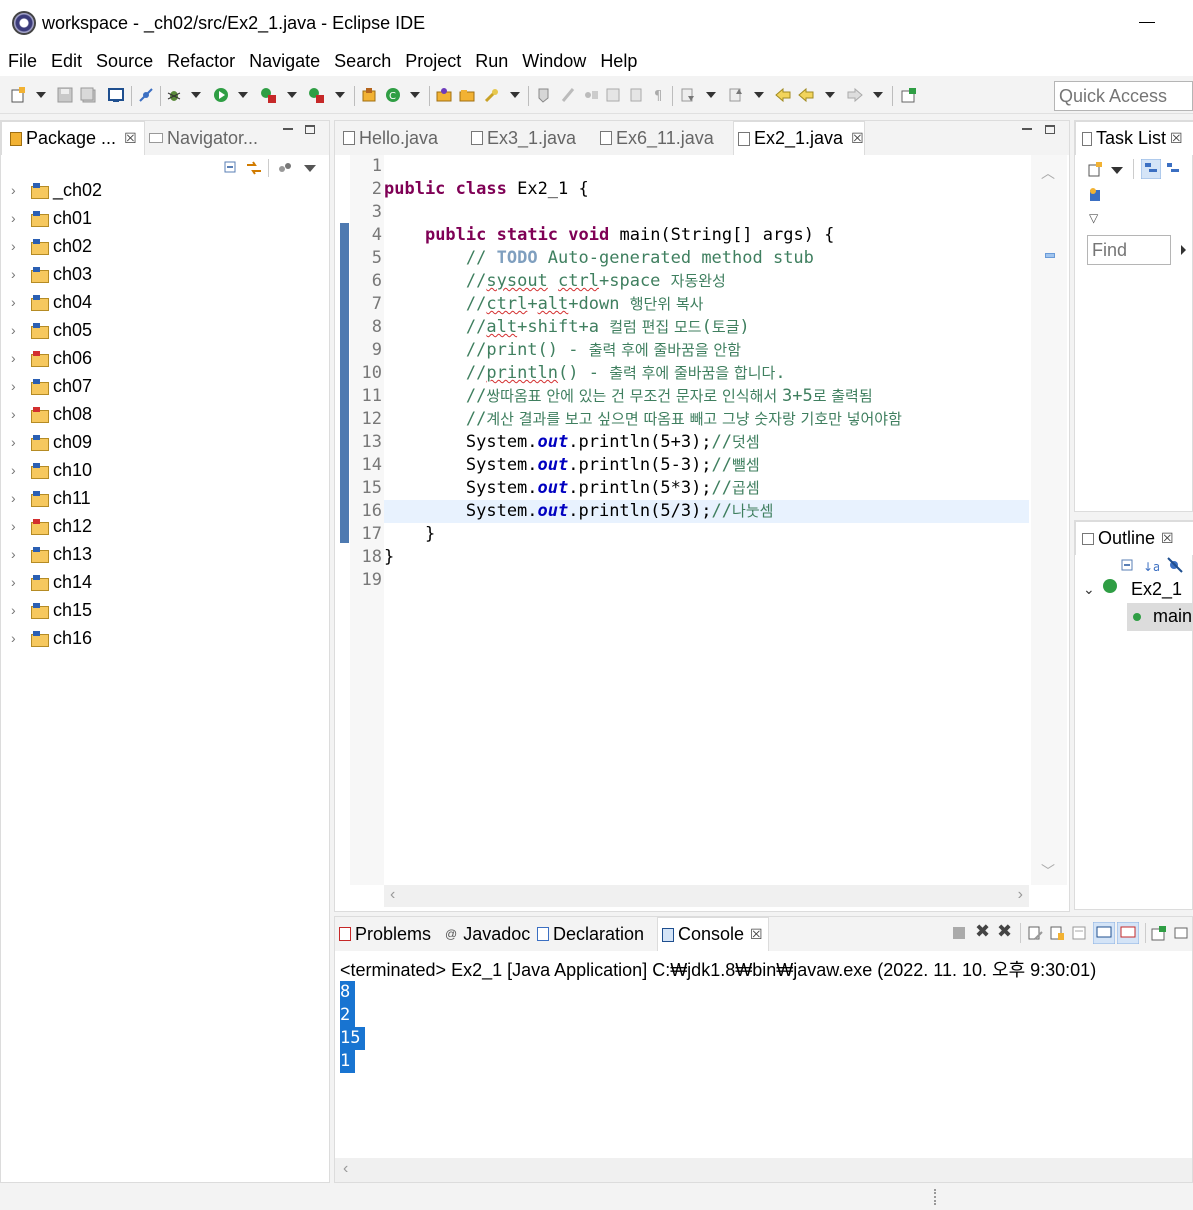 The width and height of the screenshot is (1193, 1210). I want to click on back-icon, so click(806, 95).